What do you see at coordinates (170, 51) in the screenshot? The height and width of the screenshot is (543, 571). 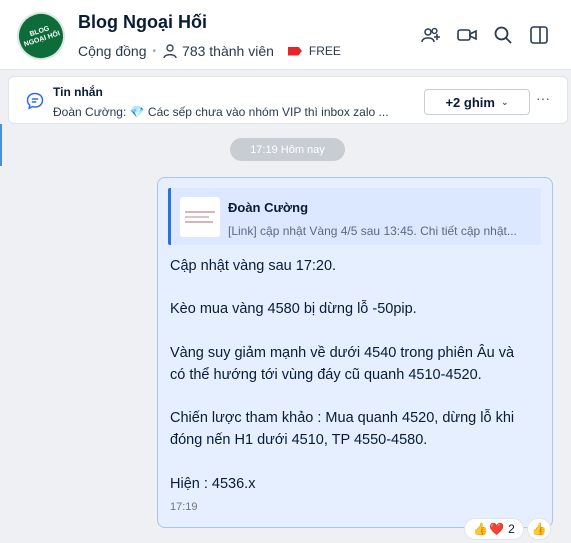 I see `person-icon` at bounding box center [170, 51].